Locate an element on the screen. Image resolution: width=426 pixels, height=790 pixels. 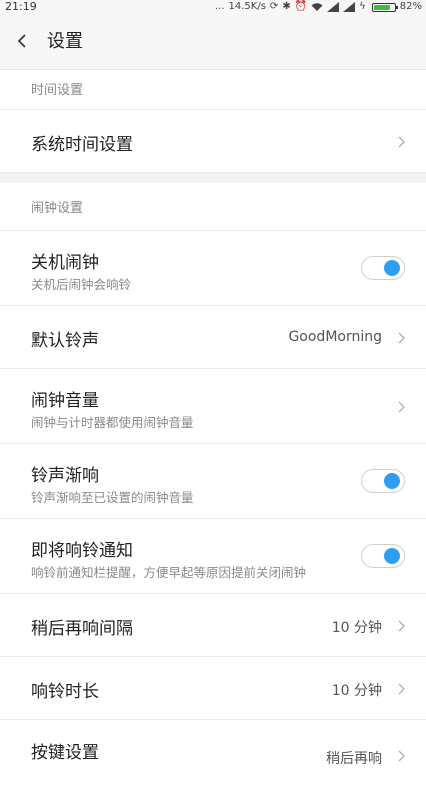
status-time: 21:19 is located at coordinates (21, 6).